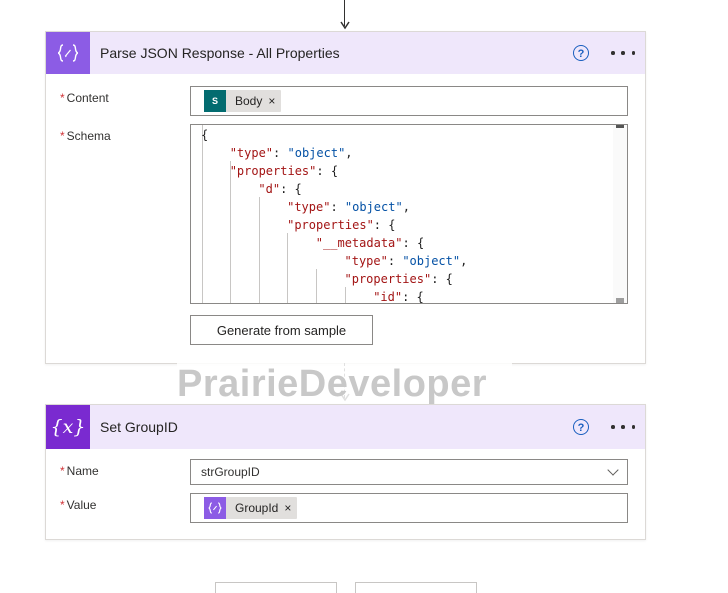 The height and width of the screenshot is (593, 728). Describe the element at coordinates (281, 330) in the screenshot. I see `generate-from-sample-button: Generate from sample` at that location.